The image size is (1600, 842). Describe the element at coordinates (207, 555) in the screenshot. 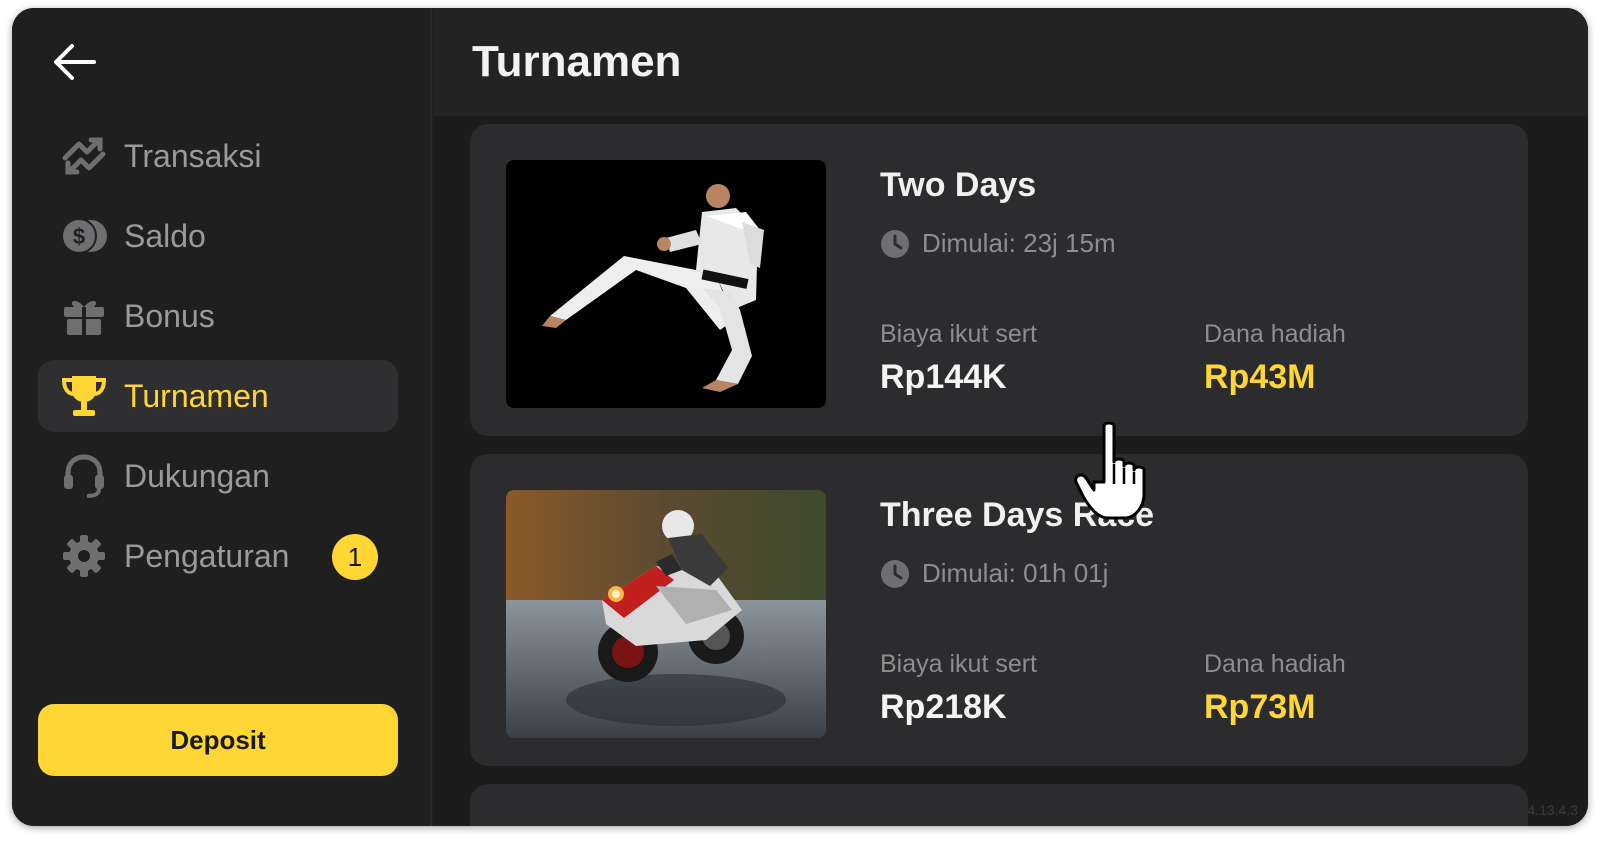

I see `sidebar-item-label: Pengaturan` at that location.